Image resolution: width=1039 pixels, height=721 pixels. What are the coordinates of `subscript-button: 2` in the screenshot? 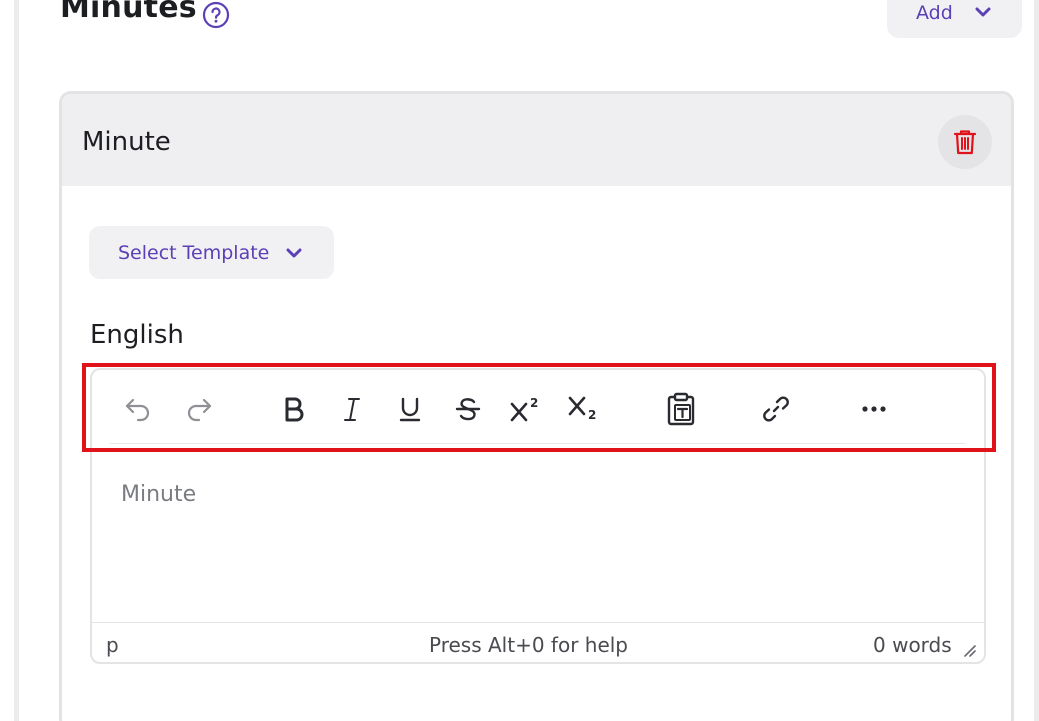 It's located at (584, 409).